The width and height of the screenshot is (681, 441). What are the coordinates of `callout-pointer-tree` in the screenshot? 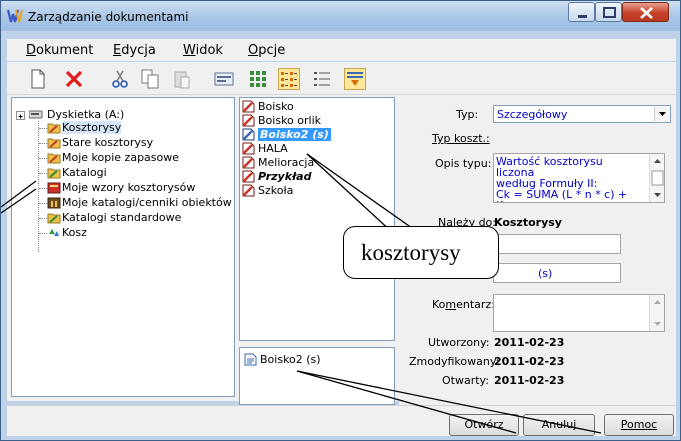 It's located at (19, 197).